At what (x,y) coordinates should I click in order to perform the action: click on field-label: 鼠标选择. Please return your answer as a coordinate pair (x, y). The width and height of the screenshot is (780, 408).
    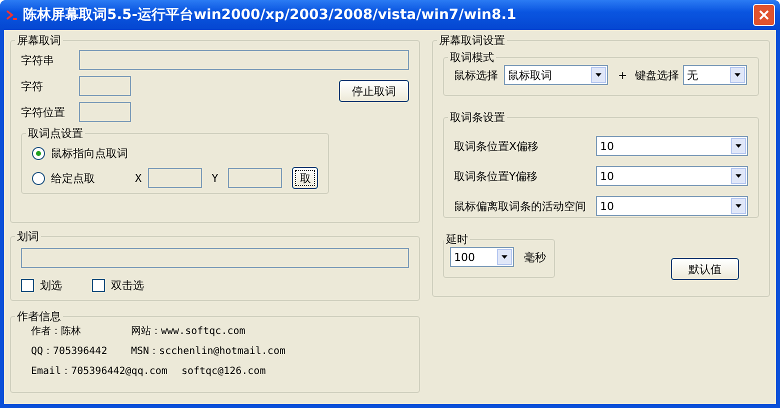
    Looking at the image, I should click on (476, 75).